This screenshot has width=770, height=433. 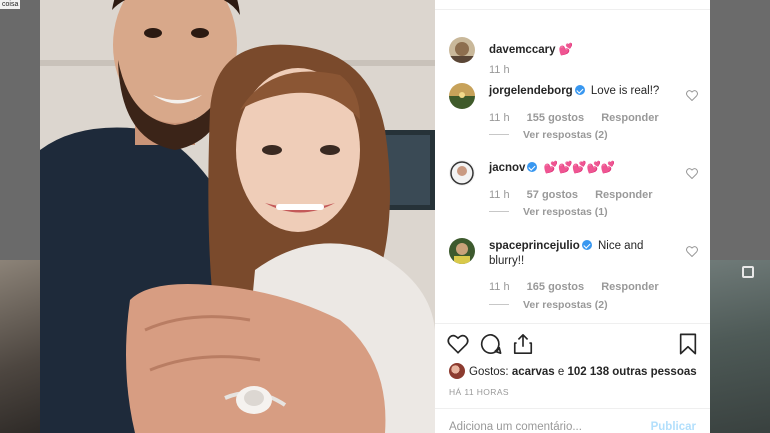 I want to click on liker-username: acarvas, so click(x=533, y=372).